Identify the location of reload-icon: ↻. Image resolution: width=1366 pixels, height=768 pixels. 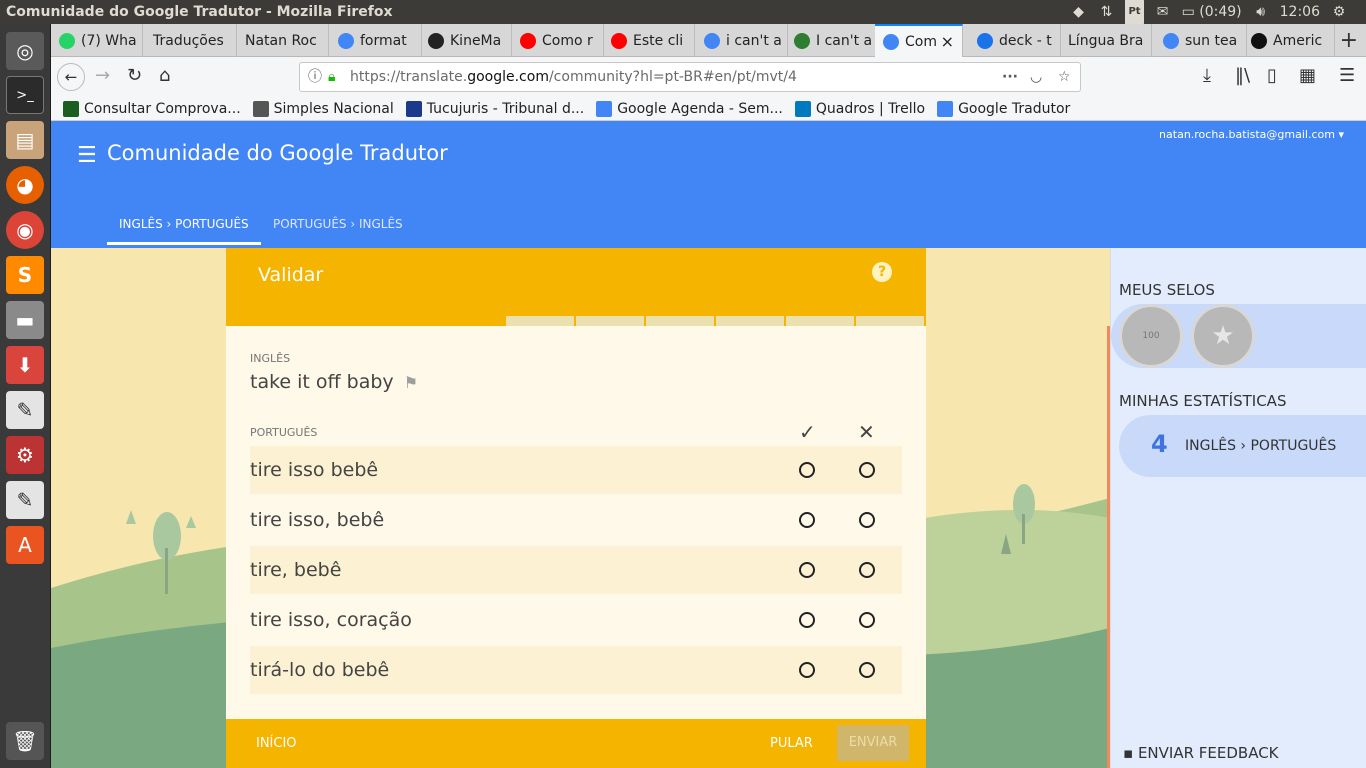
(134, 75).